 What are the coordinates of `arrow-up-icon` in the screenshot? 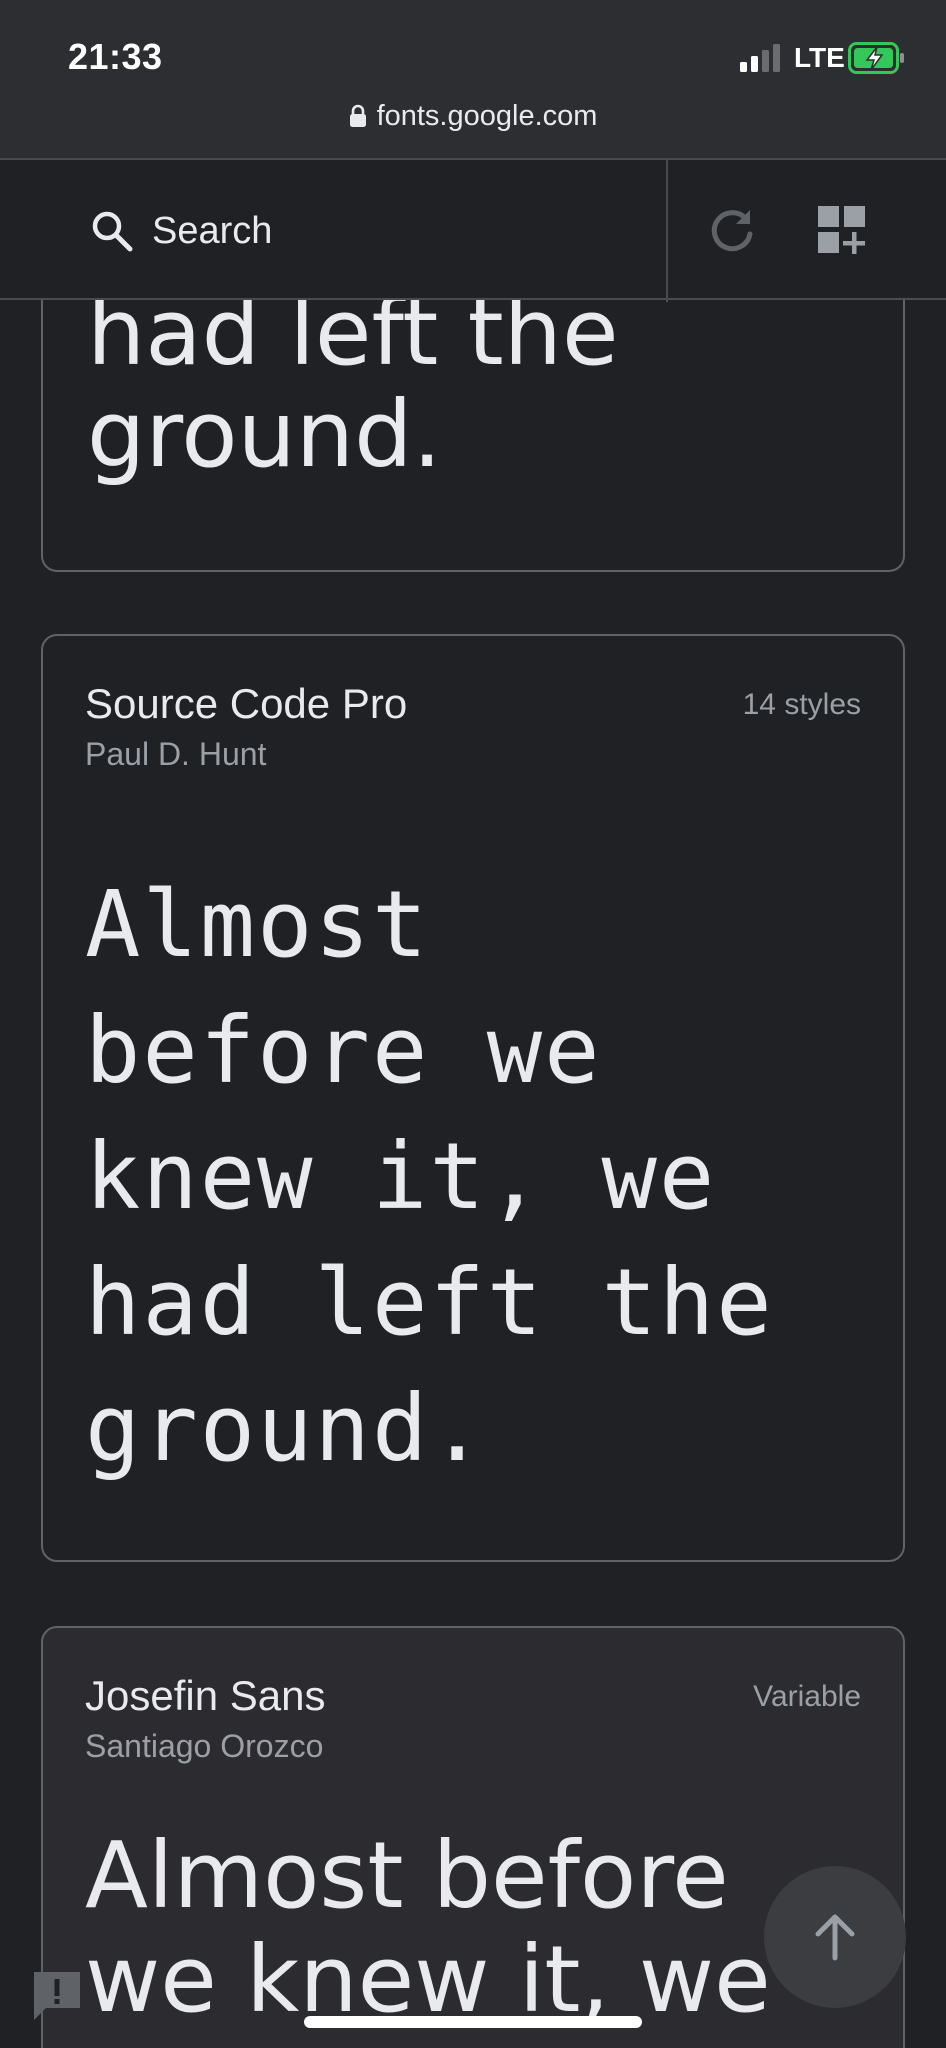 It's located at (835, 1937).